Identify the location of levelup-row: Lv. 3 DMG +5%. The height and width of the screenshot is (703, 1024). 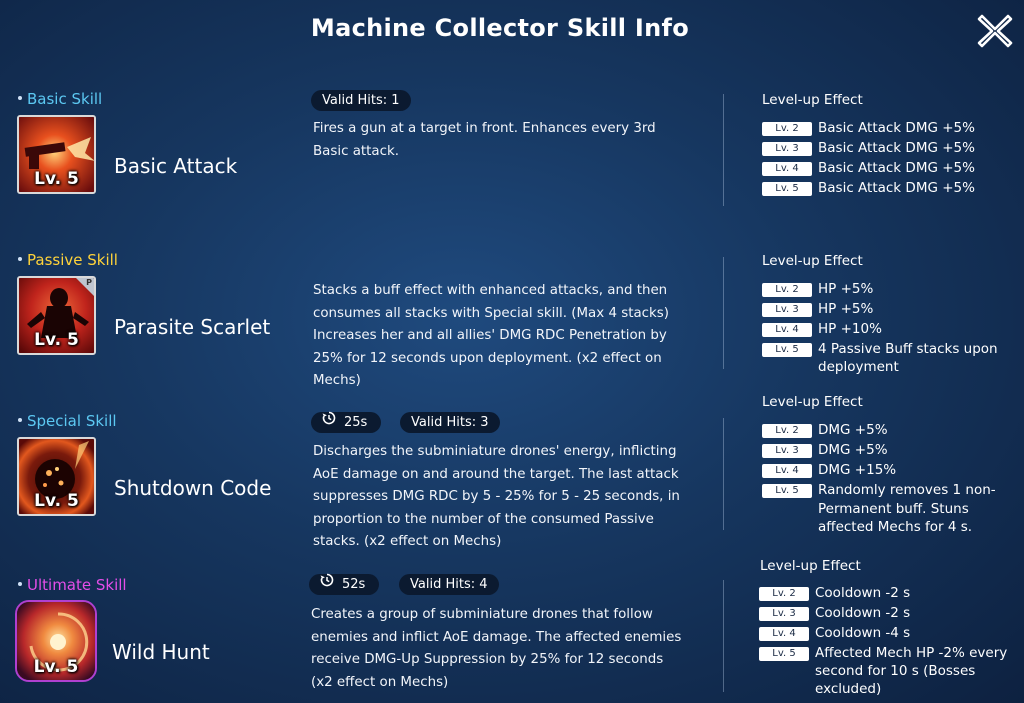
(887, 451).